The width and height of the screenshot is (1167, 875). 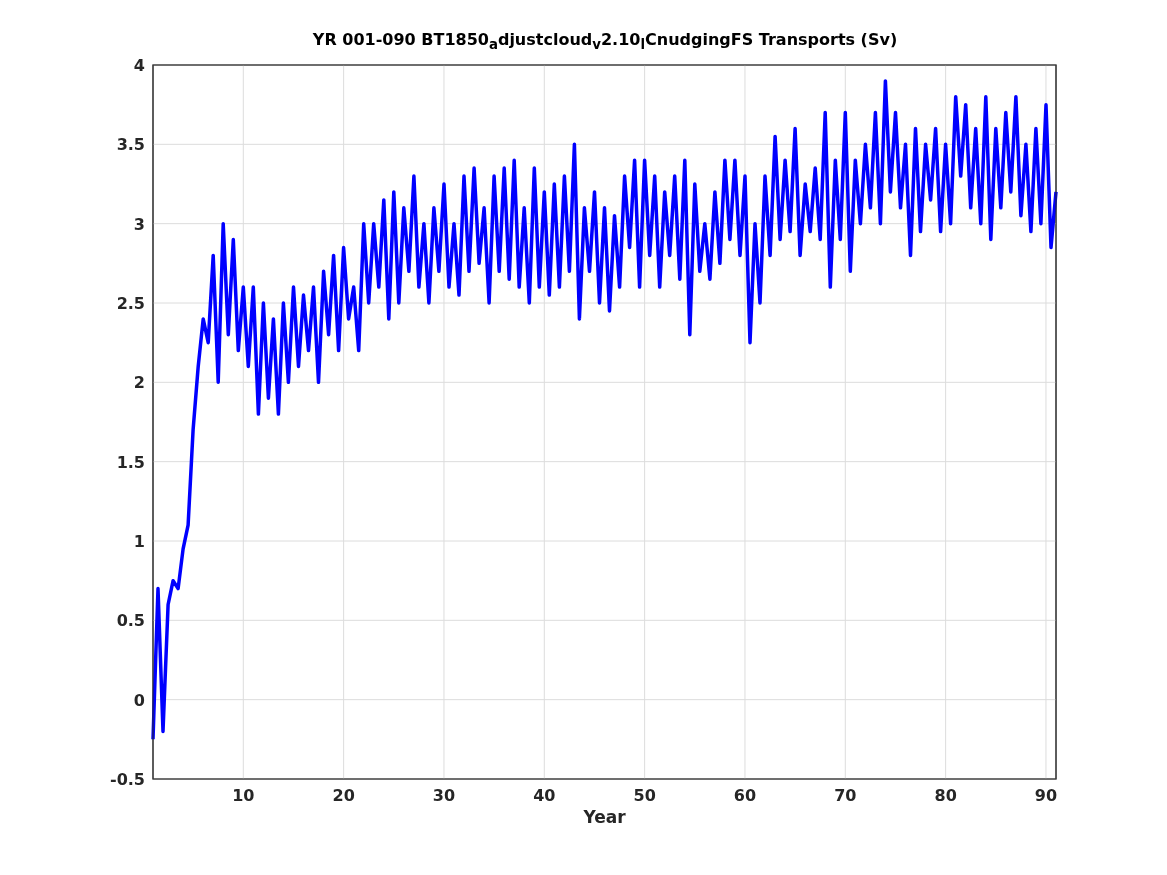 I want to click on x-tick-label: 80, so click(x=945, y=795).